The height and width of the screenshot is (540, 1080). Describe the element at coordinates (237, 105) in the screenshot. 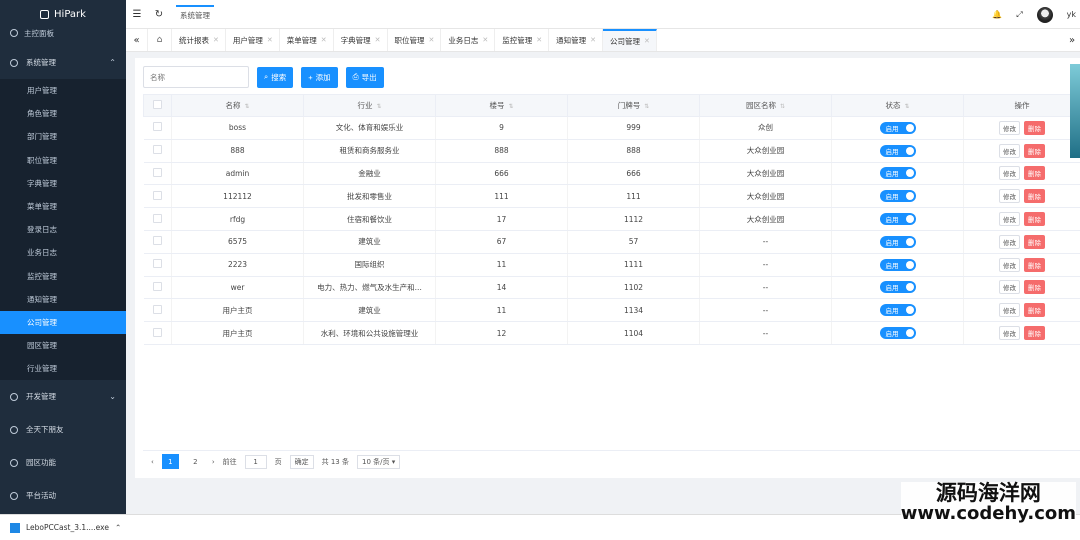

I see `column-name: 名称 ⇅` at that location.